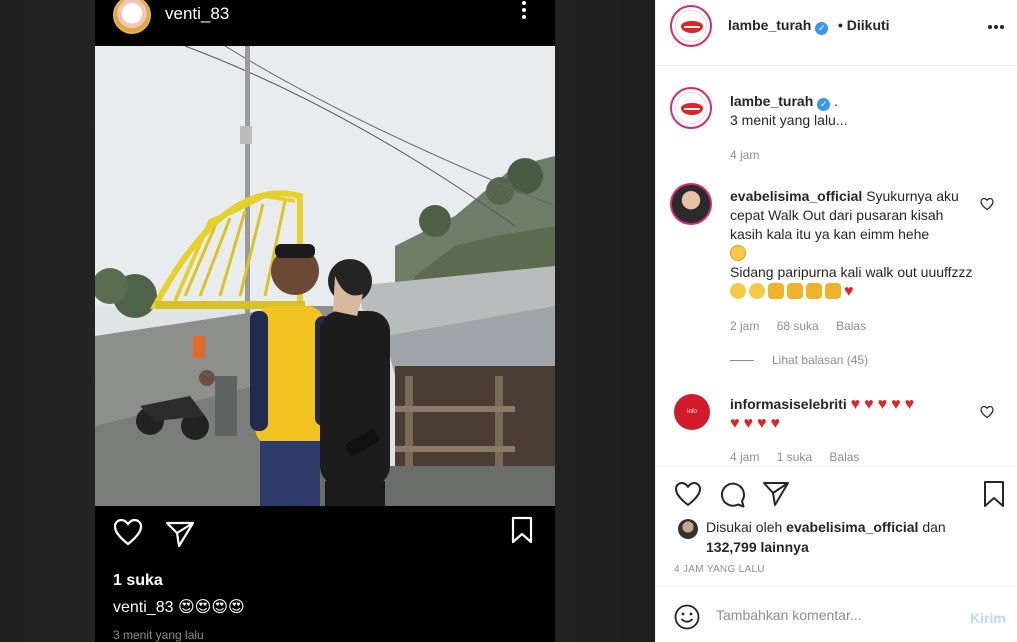  What do you see at coordinates (692, 412) in the screenshot?
I see `commenter-avatar: info` at bounding box center [692, 412].